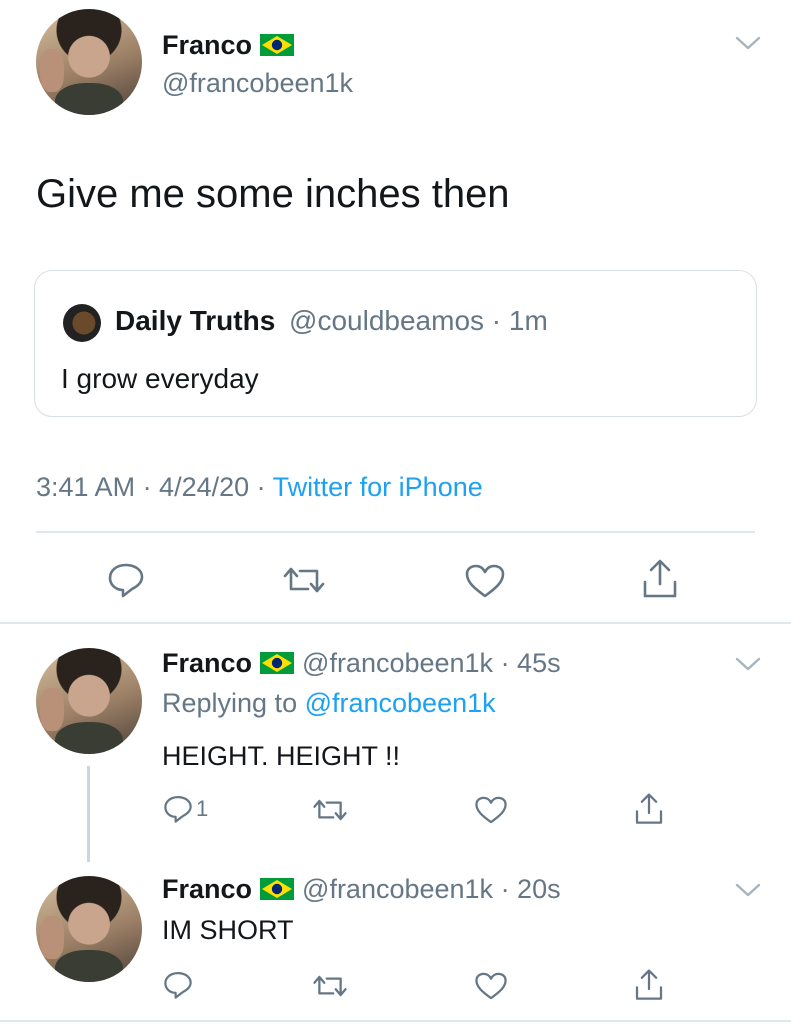 The width and height of the screenshot is (791, 1024). I want to click on replying-to: Replying to @francobeen1k, so click(329, 703).